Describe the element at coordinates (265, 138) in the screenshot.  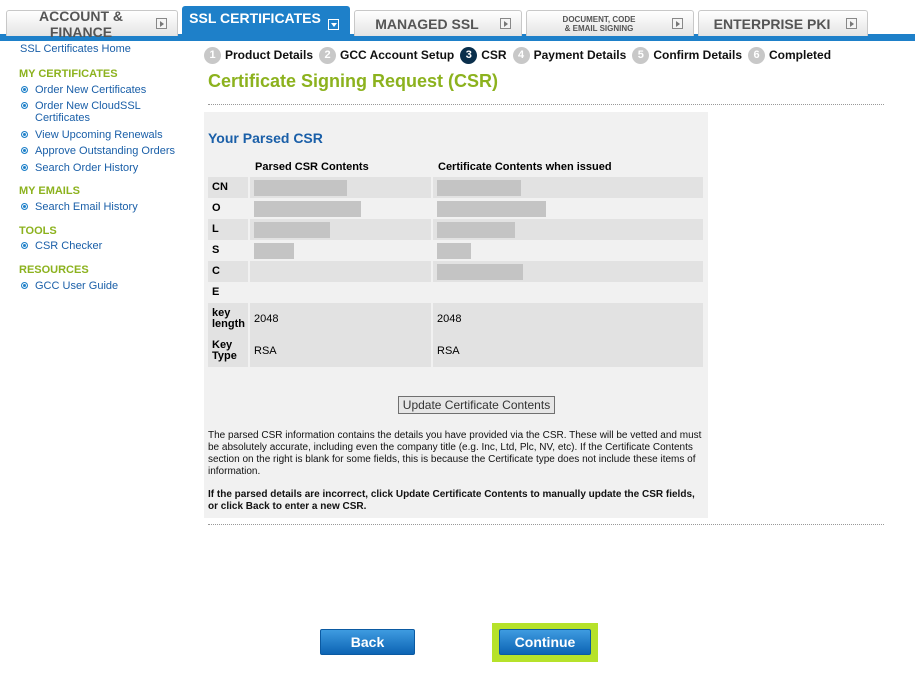
I see `panel-title: Your Parsed CSR` at that location.